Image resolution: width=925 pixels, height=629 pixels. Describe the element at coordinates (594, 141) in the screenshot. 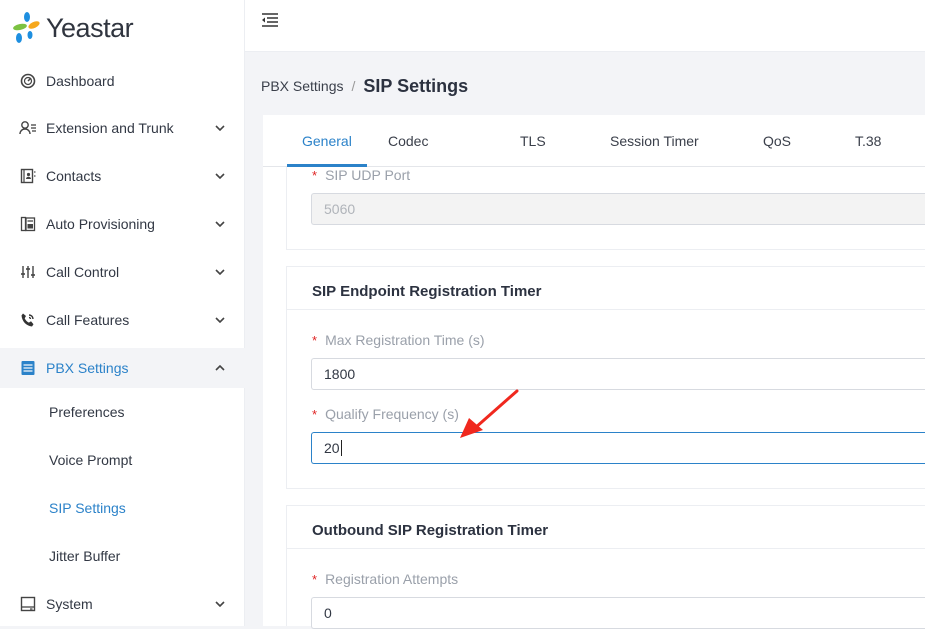

I see `tab-bar: General Codec TLS Session Timer QoS T.38` at that location.